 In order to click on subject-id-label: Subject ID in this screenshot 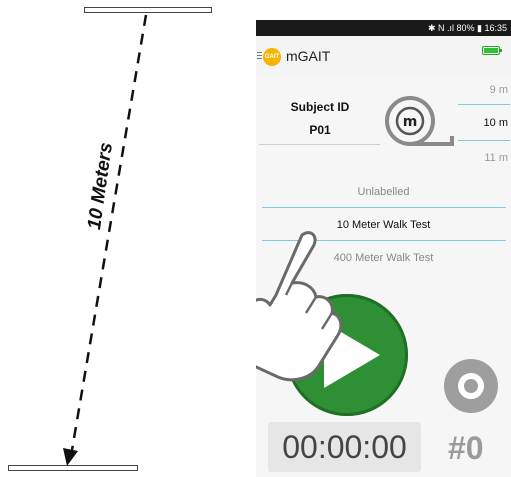, I will do `click(320, 107)`.